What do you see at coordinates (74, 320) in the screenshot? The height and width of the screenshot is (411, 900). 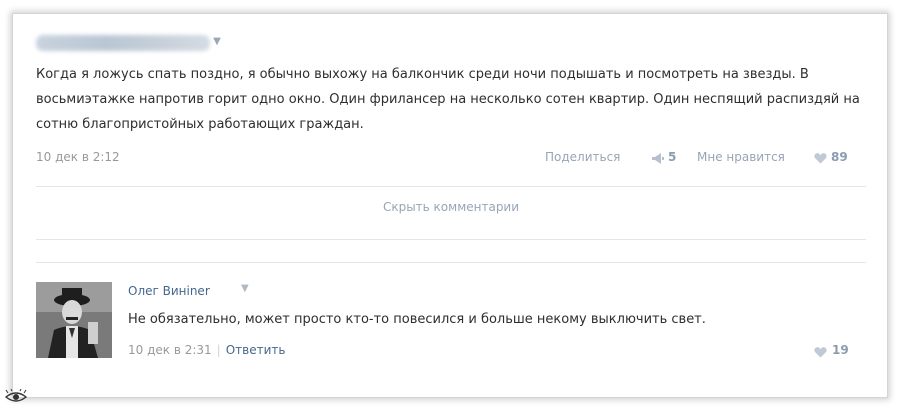 I see `comment-avatar` at bounding box center [74, 320].